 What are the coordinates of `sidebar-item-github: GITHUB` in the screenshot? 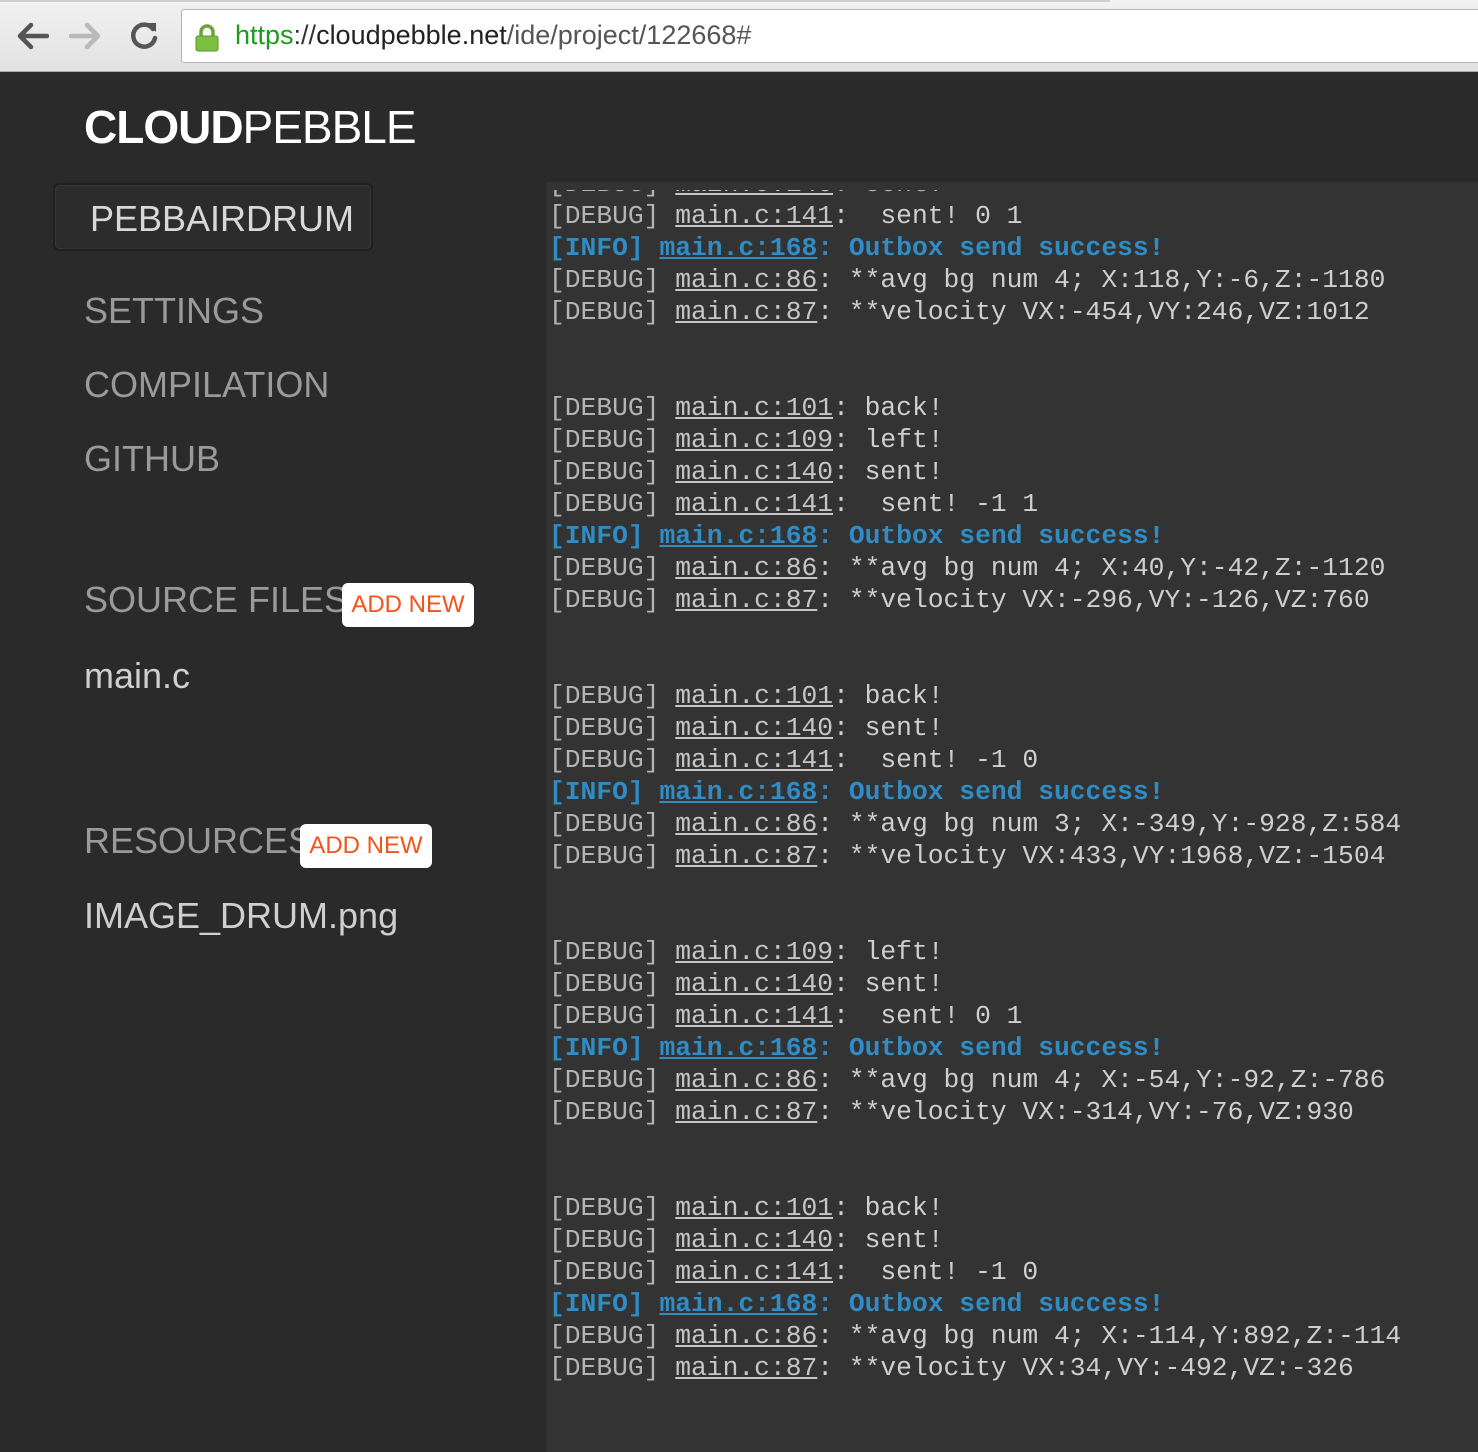 It's located at (152, 459).